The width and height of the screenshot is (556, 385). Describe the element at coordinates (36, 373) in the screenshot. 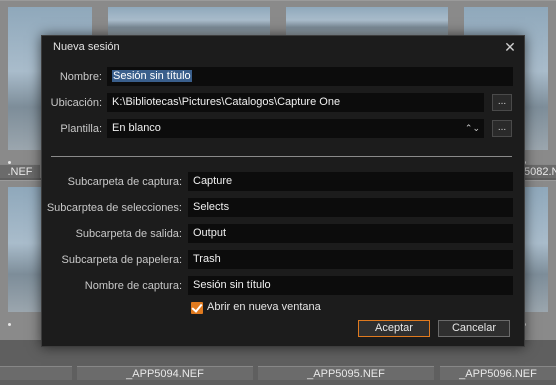

I see `thumbnail-caption-left-bottom` at that location.